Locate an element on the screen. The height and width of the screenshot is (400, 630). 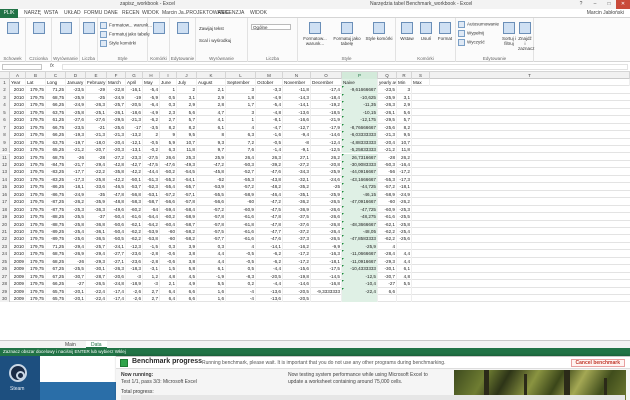
cell: -57,8 is located at coordinates (187, 202).